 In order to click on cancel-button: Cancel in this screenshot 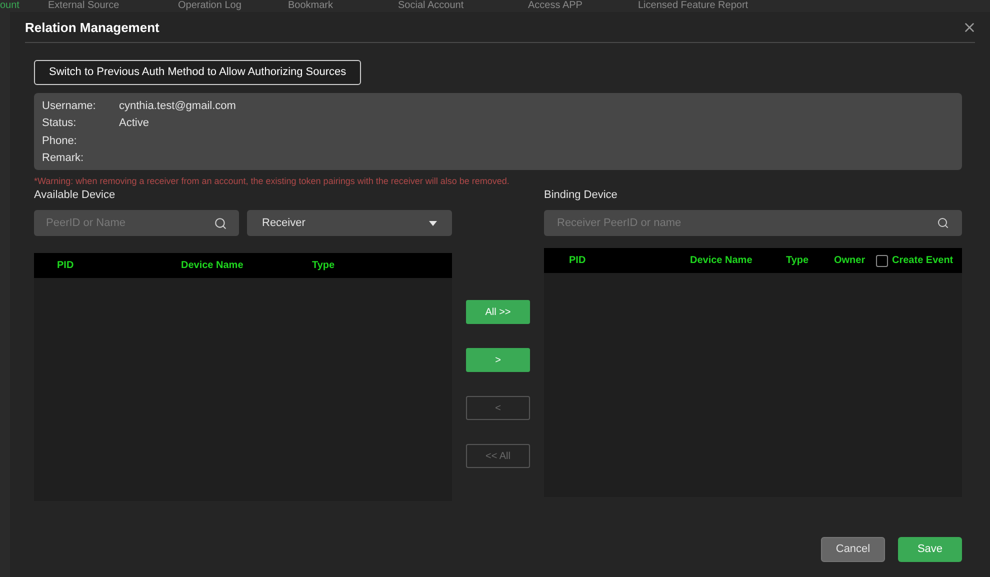, I will do `click(853, 549)`.